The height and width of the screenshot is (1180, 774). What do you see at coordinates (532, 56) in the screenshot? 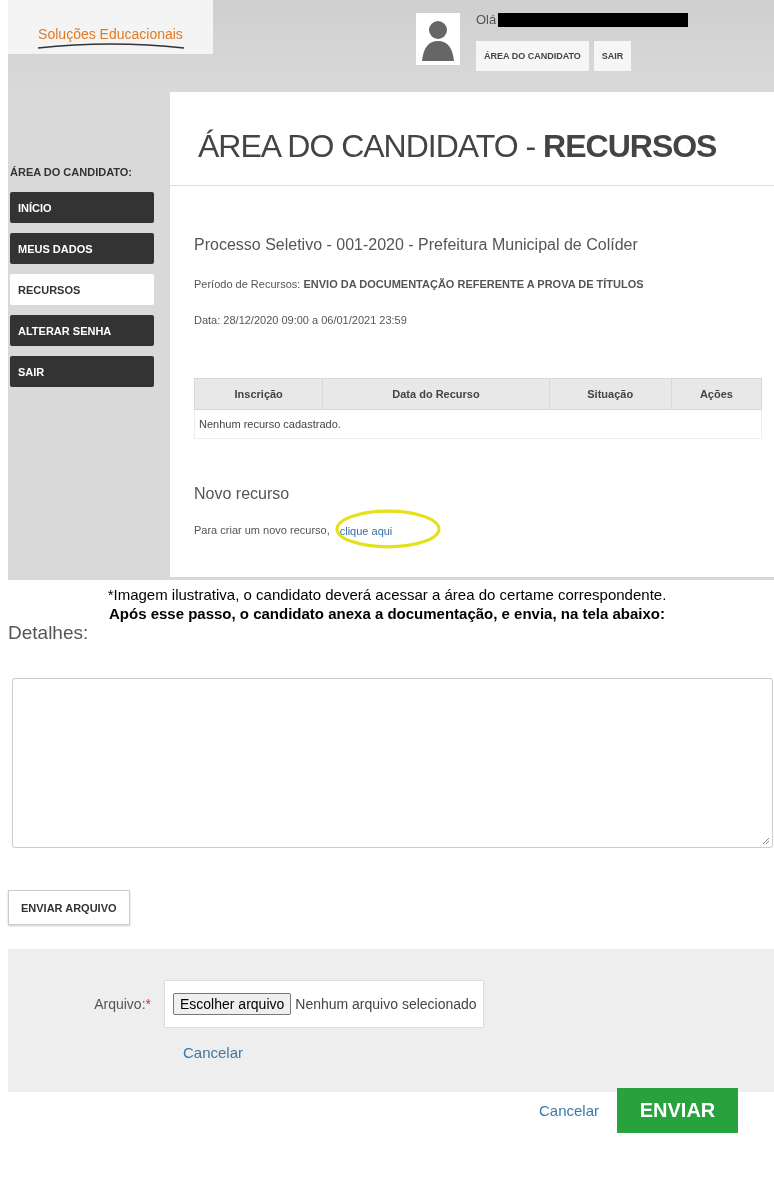
I see `header-button: ÁREA DO CANDIDATO` at bounding box center [532, 56].